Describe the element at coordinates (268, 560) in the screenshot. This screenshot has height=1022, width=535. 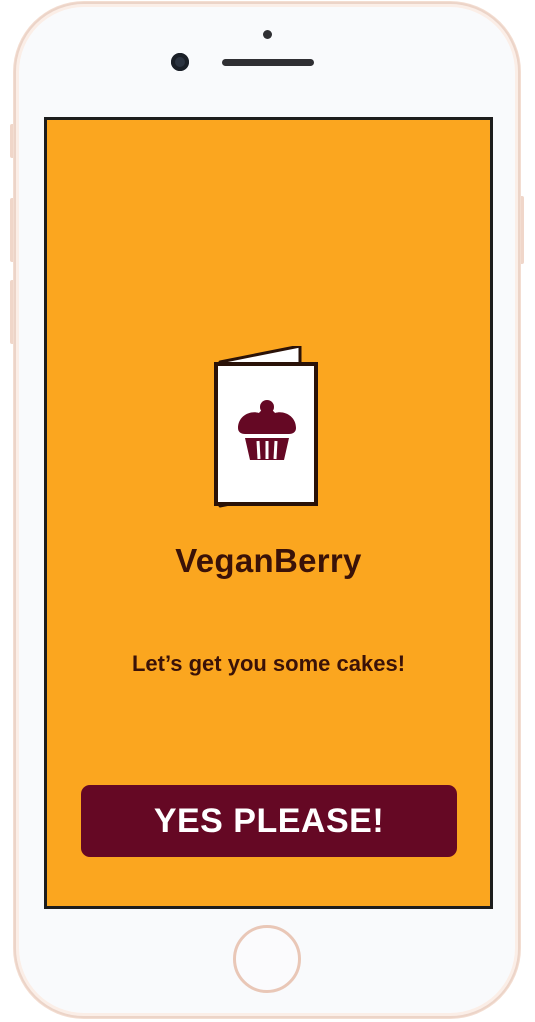
I see `app-title: VeganBerry` at that location.